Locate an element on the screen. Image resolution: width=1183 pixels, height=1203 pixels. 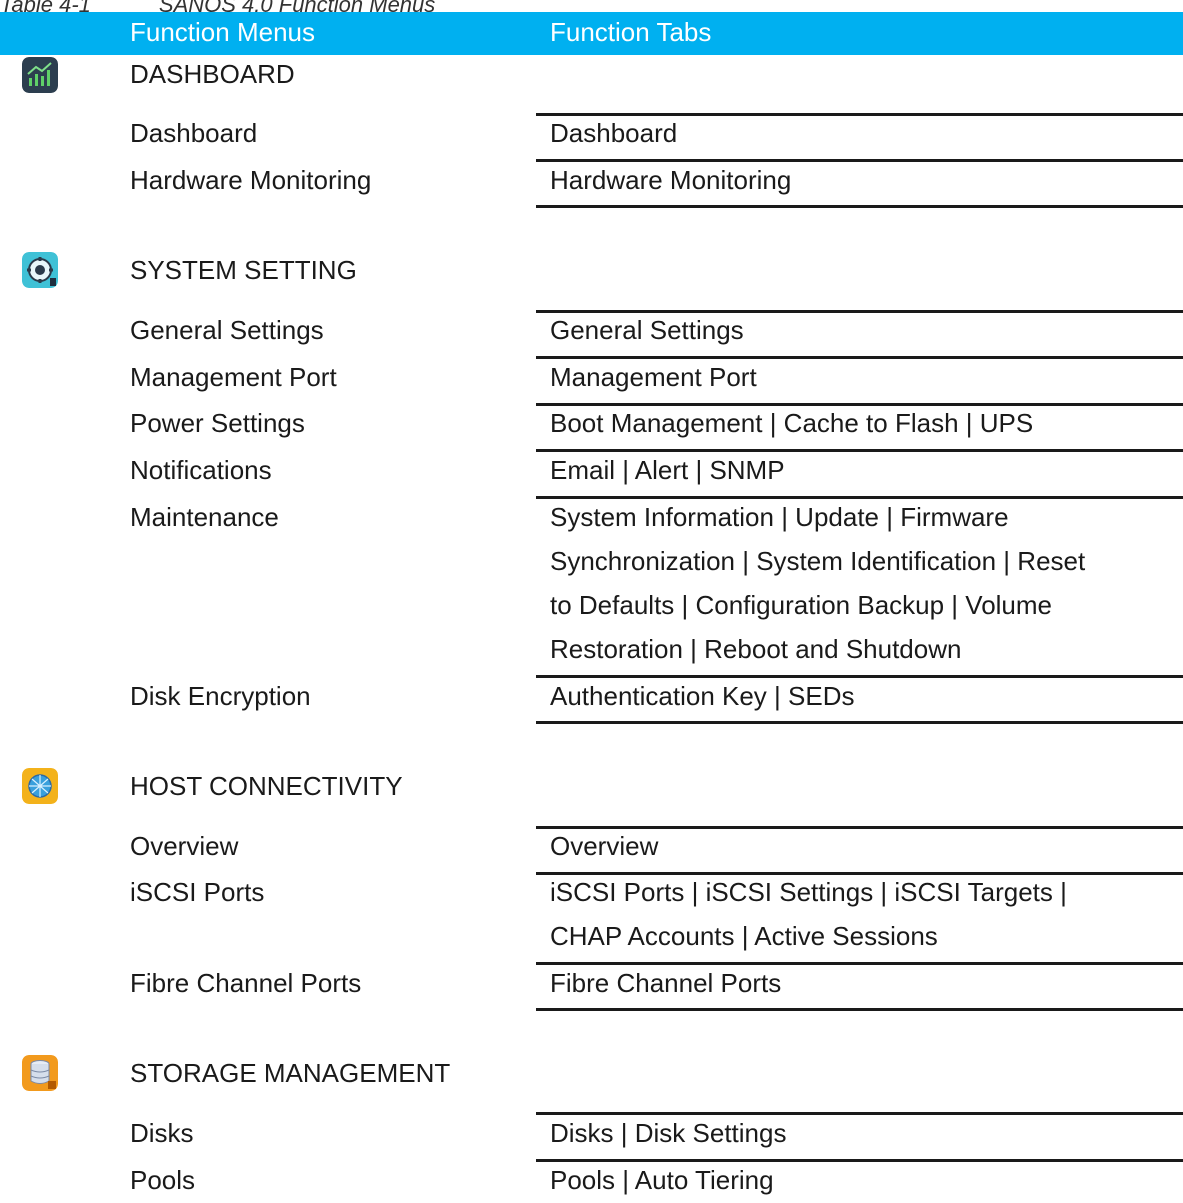
dashboard-chart-icon is located at coordinates (40, 75).